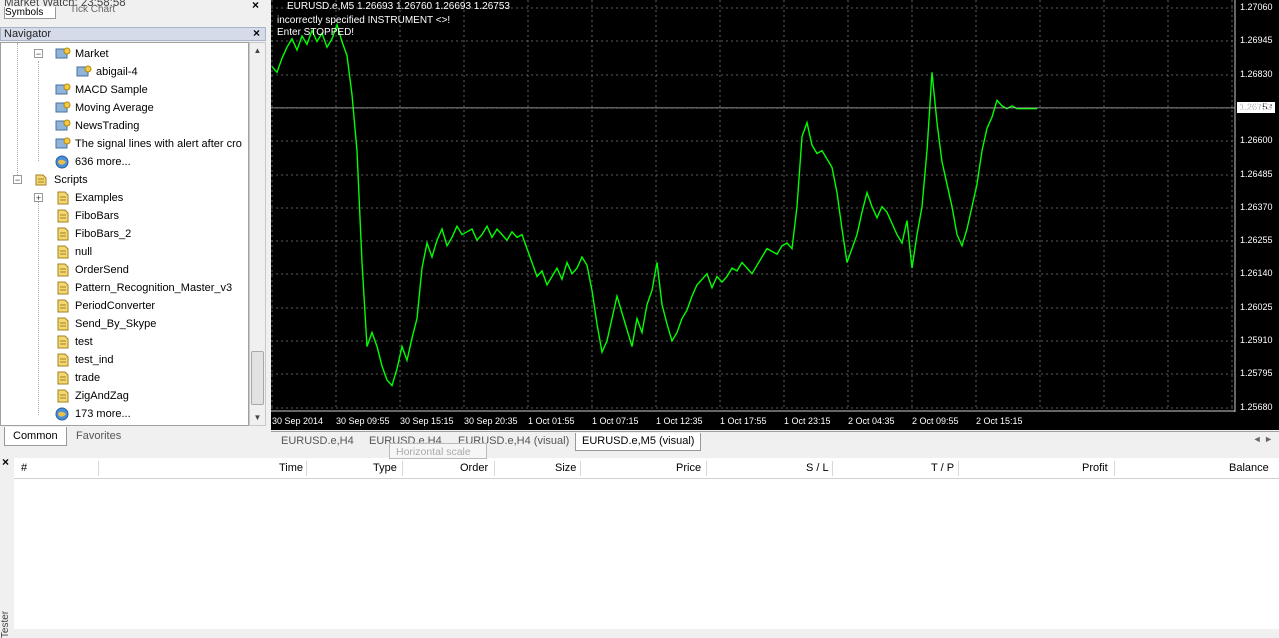 The image size is (1279, 638). What do you see at coordinates (1256, 207) in the screenshot?
I see `price-tick-label: 1.26370` at bounding box center [1256, 207].